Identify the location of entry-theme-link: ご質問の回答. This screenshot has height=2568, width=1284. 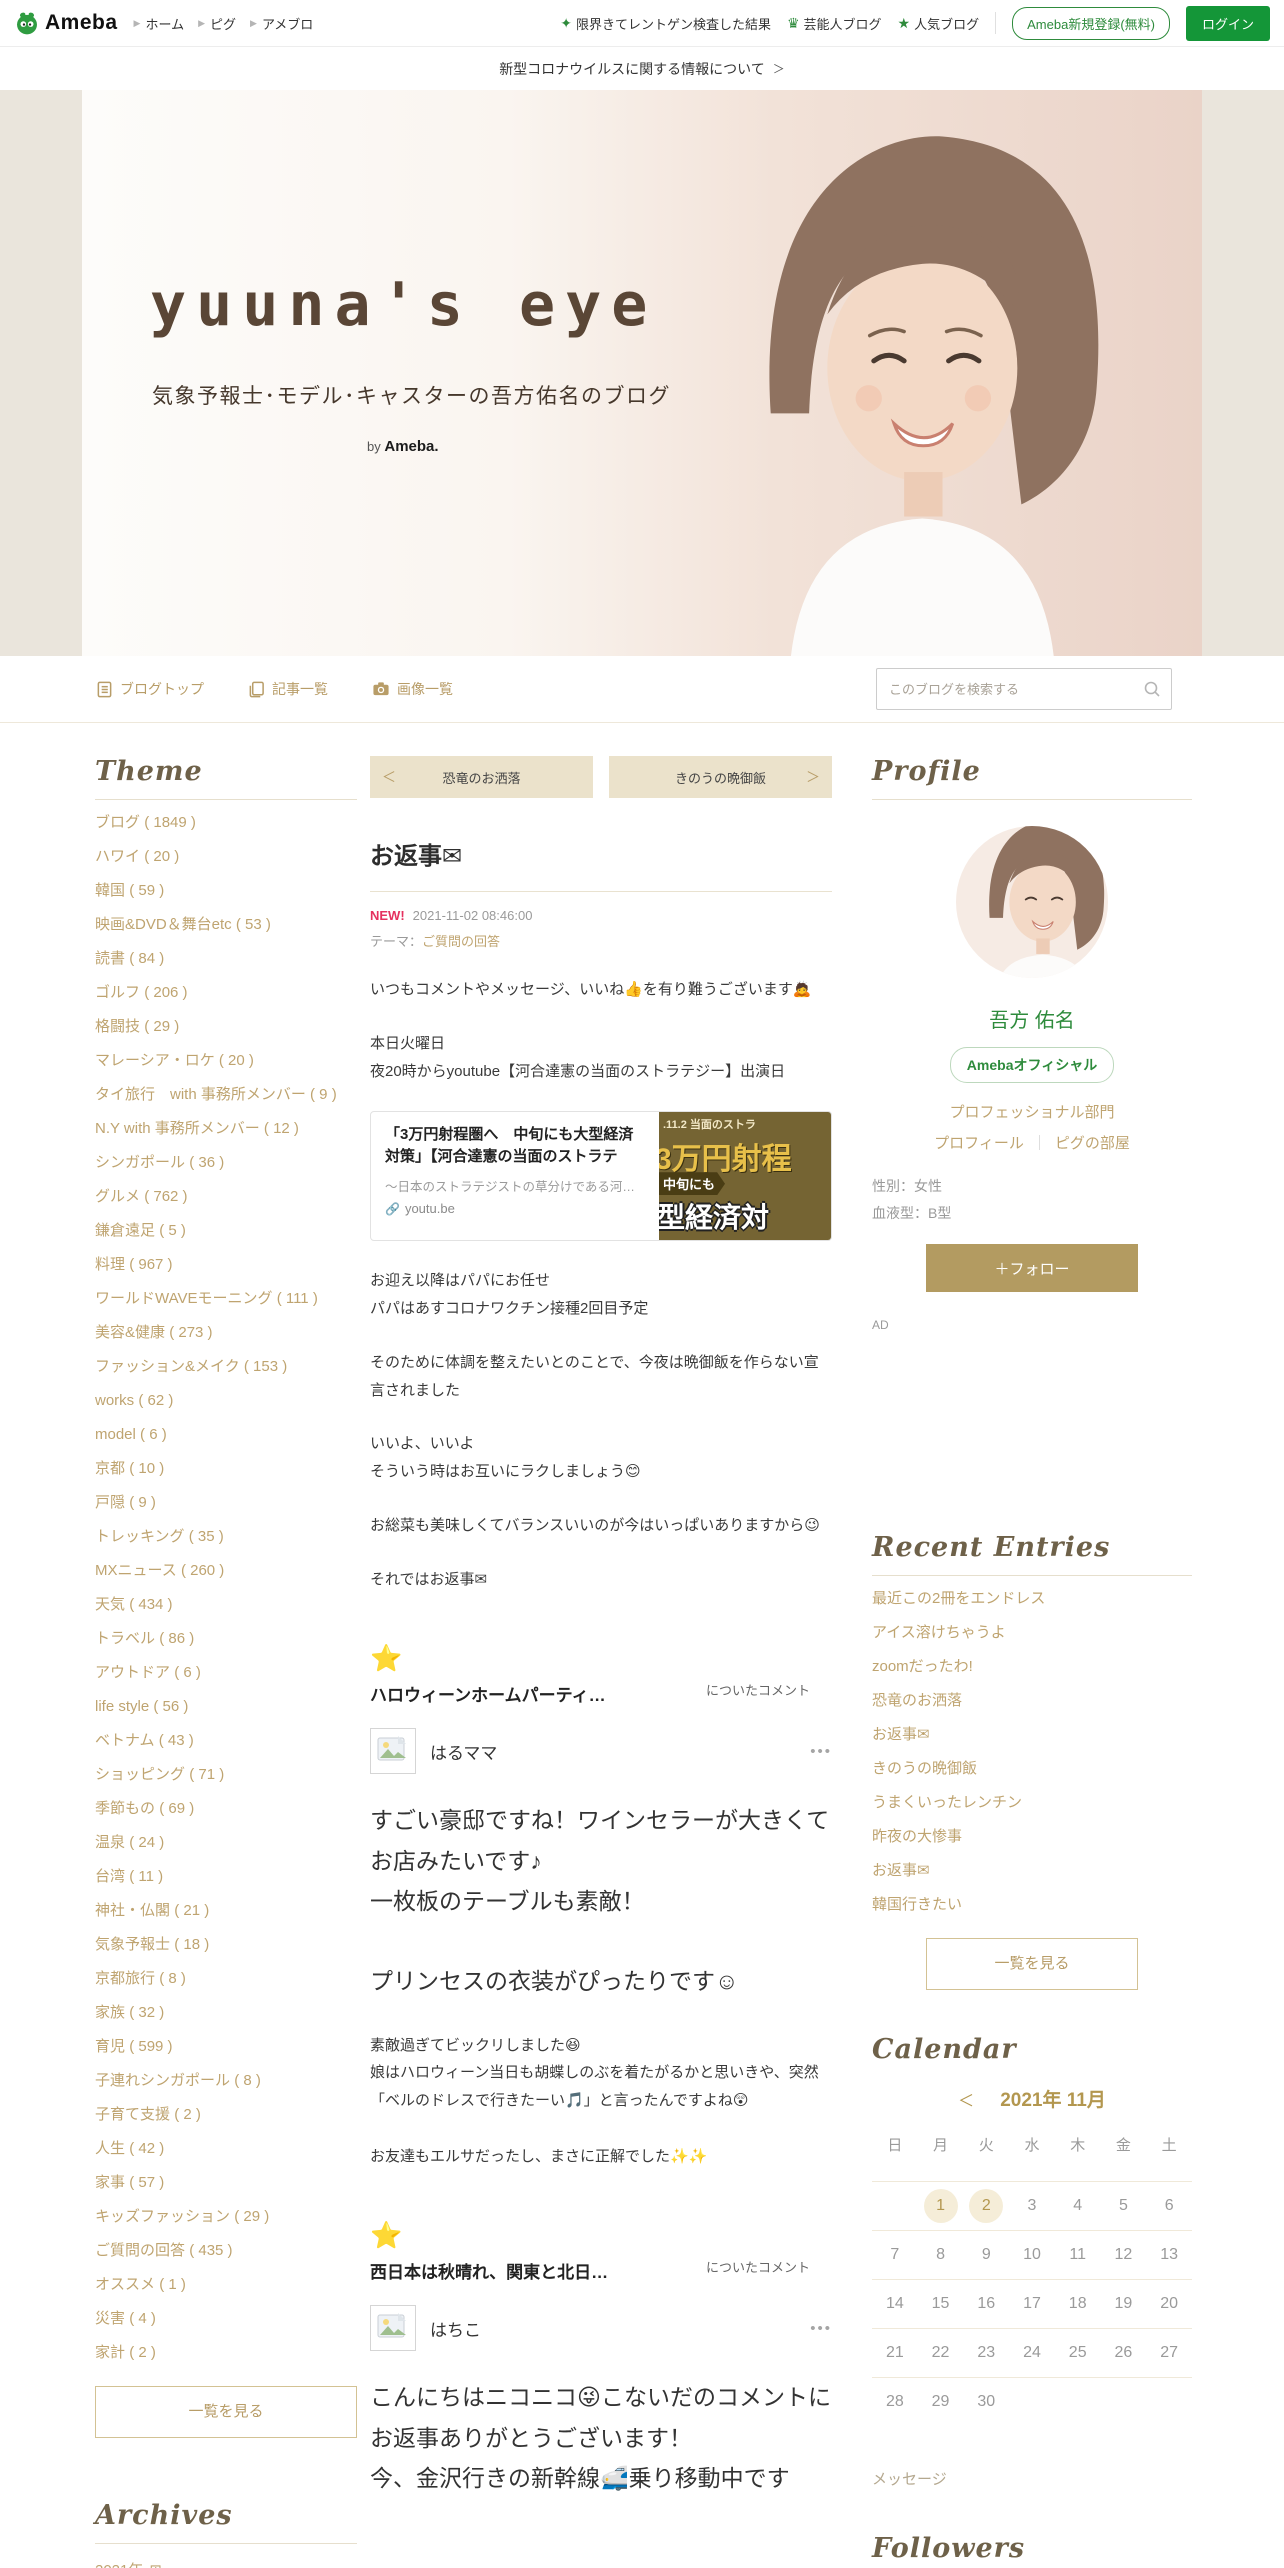
(461, 941).